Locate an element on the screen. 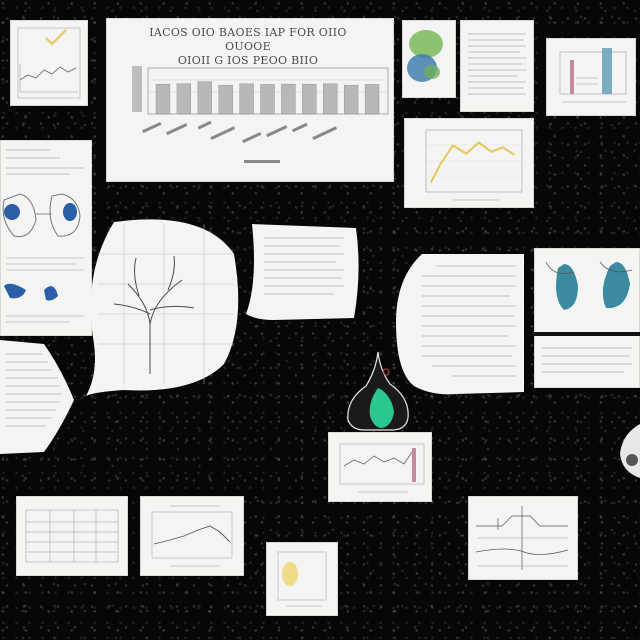 This screenshot has width=640, height=640. right-anatomy-sheet is located at coordinates (587, 318).